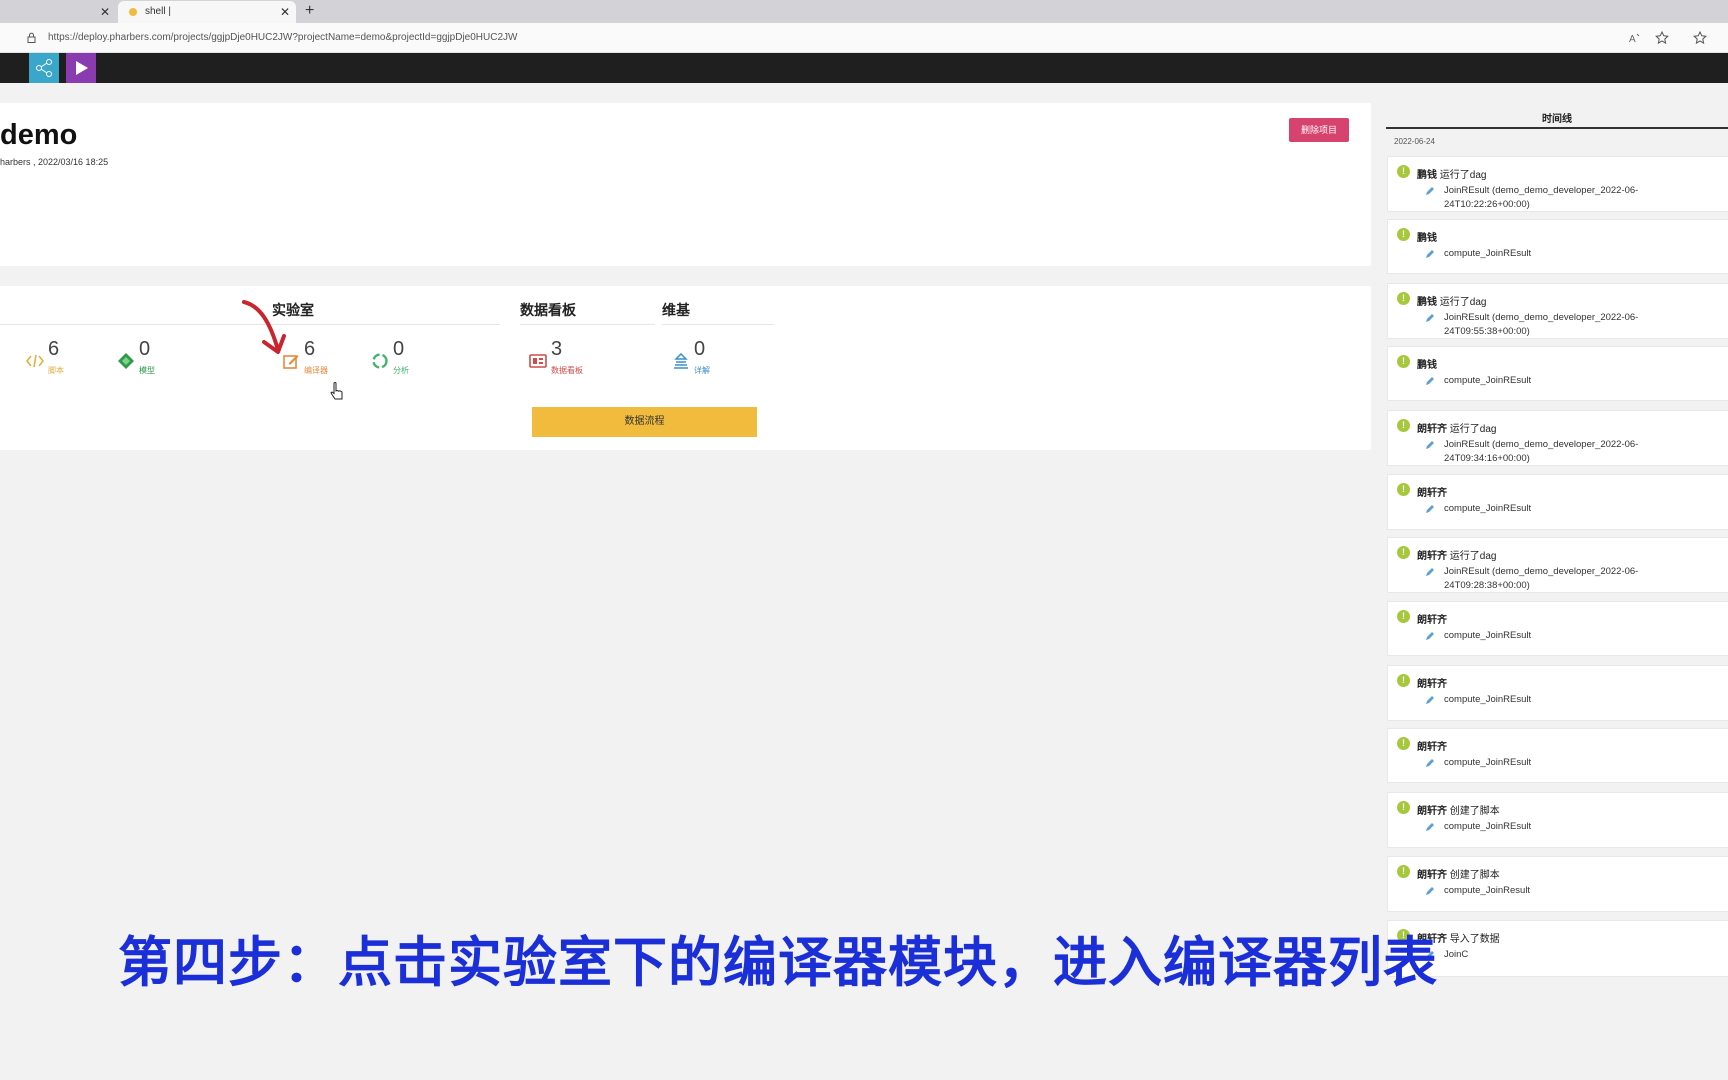 The height and width of the screenshot is (1080, 1728). What do you see at coordinates (1559, 891) in the screenshot?
I see `timeline-detail: compute_JoinResult` at bounding box center [1559, 891].